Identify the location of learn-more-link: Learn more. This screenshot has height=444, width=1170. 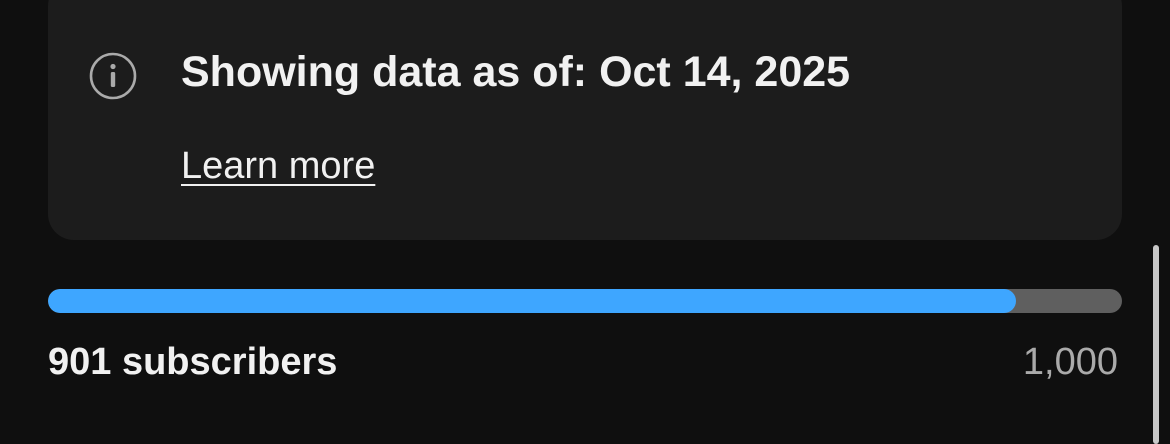
(278, 166).